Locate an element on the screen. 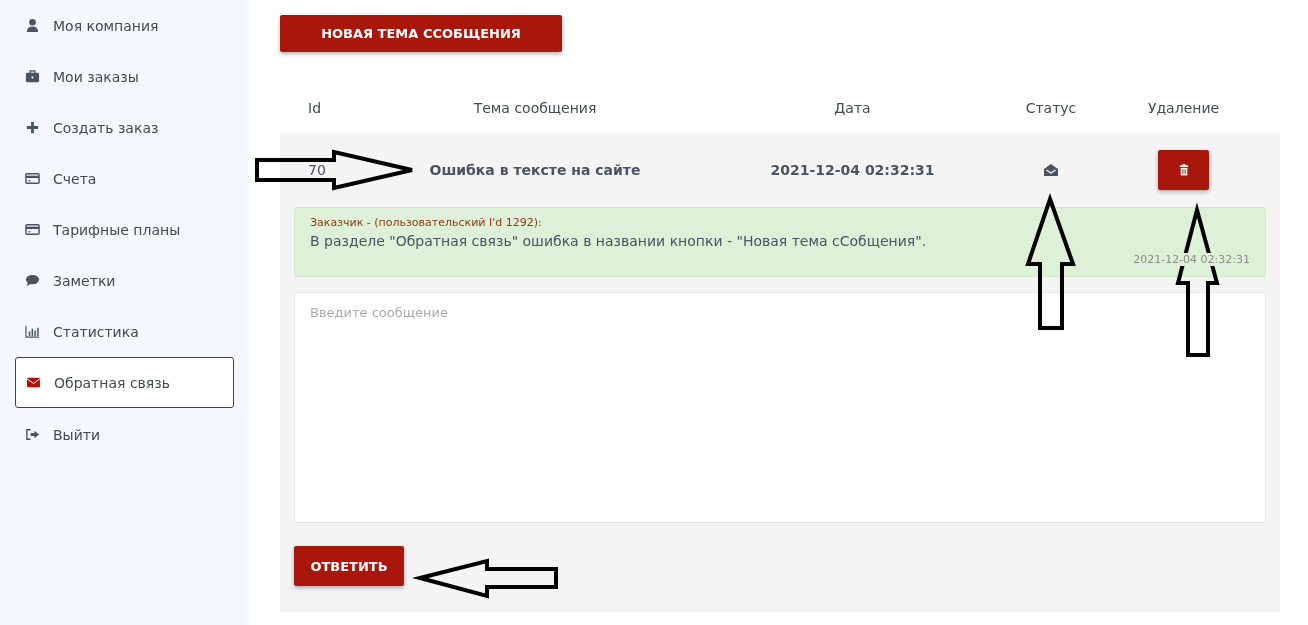 The width and height of the screenshot is (1308, 625). column-header: Удаление is located at coordinates (1183, 108).